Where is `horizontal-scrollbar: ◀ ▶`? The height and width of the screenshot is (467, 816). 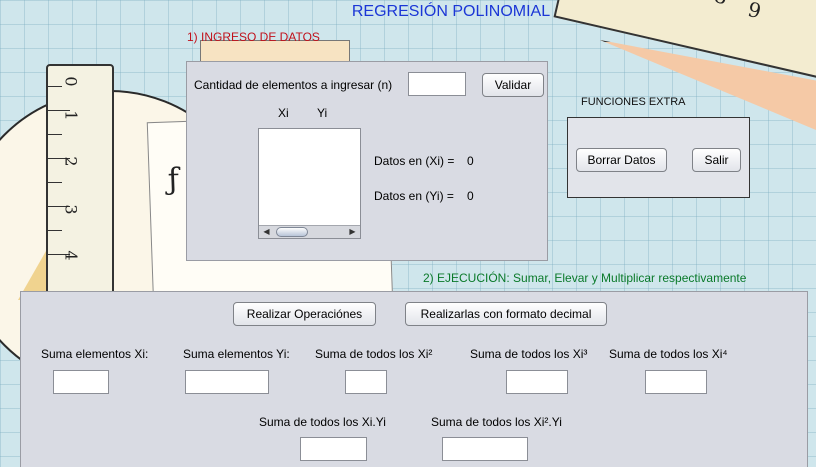
horizontal-scrollbar: ◀ ▶ is located at coordinates (309, 231).